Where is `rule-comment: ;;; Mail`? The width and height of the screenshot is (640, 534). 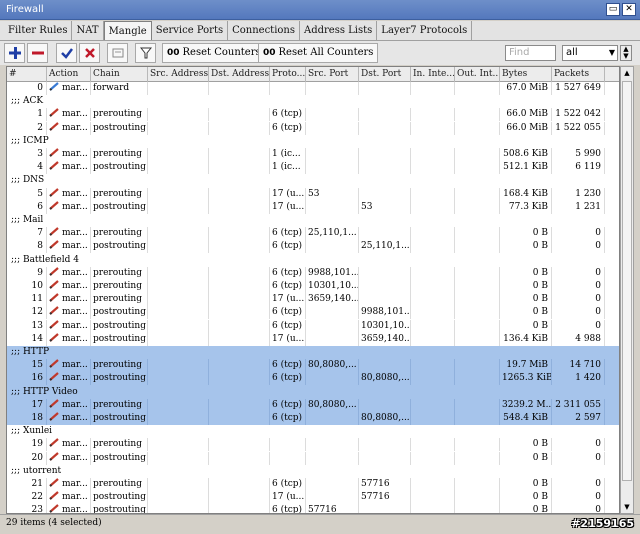
rule-comment: ;;; Mail is located at coordinates (27, 220).